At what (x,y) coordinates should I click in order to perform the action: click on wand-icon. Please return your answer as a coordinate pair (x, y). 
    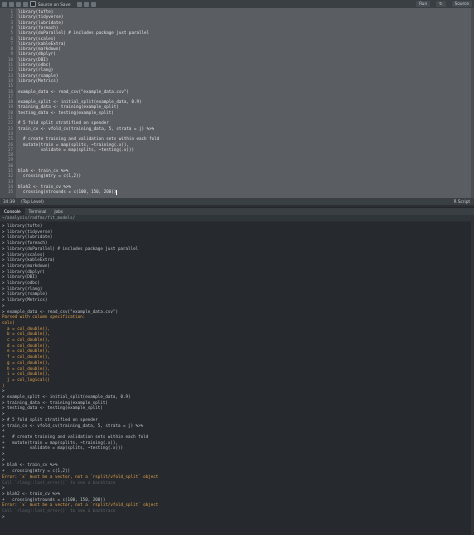
    Looking at the image, I should click on (86, 4).